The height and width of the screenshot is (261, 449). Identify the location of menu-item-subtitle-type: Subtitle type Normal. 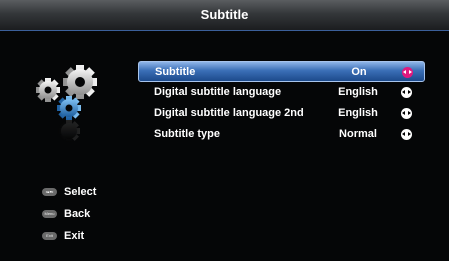
(281, 134).